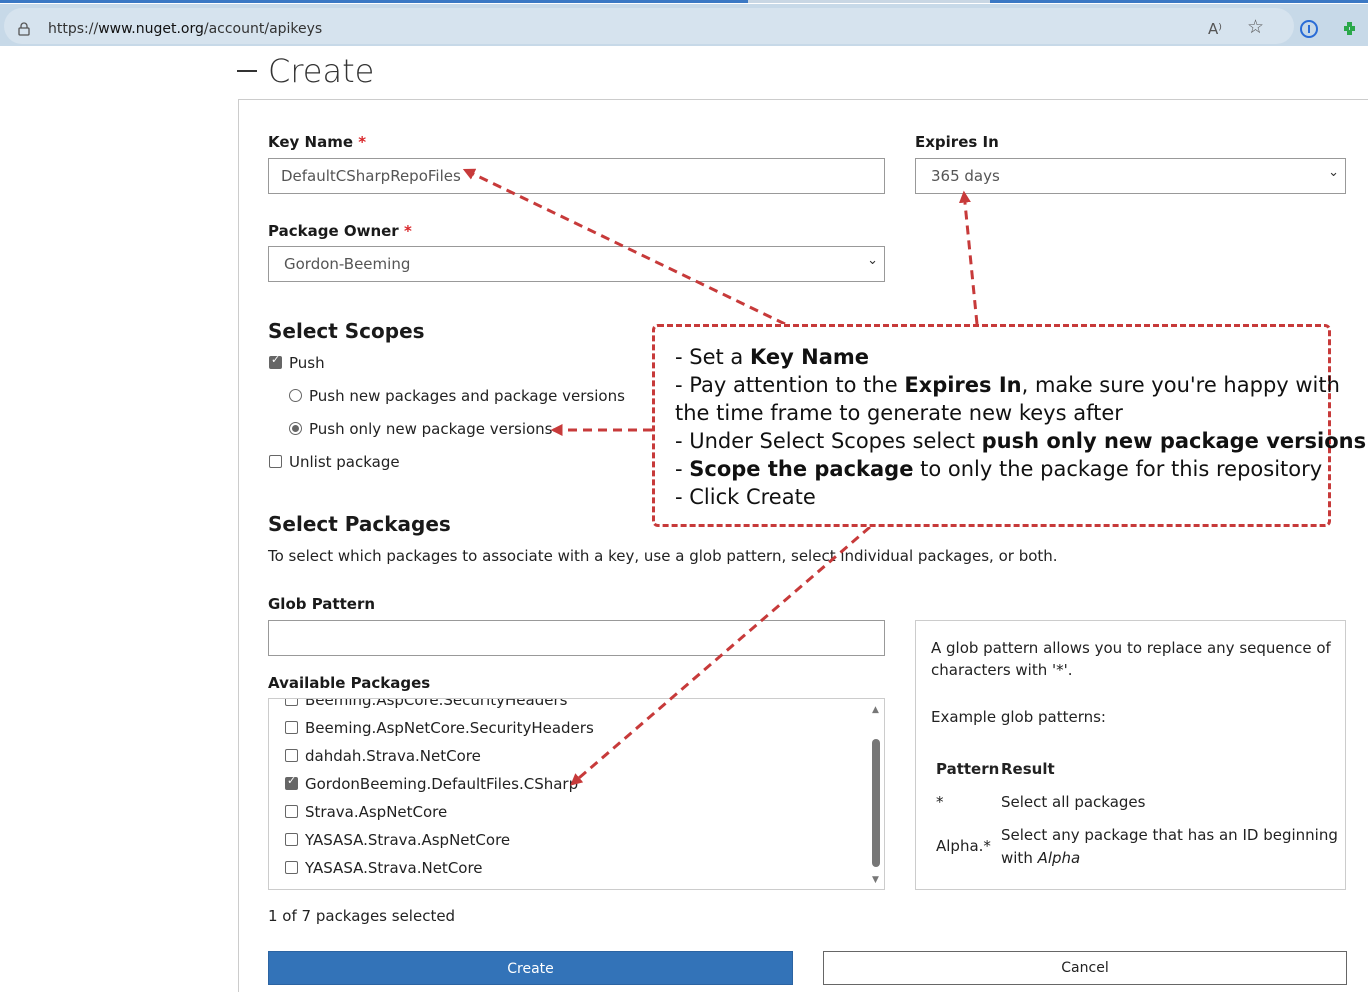 The image size is (1368, 992). I want to click on callout-bold: Expires In, so click(963, 385).